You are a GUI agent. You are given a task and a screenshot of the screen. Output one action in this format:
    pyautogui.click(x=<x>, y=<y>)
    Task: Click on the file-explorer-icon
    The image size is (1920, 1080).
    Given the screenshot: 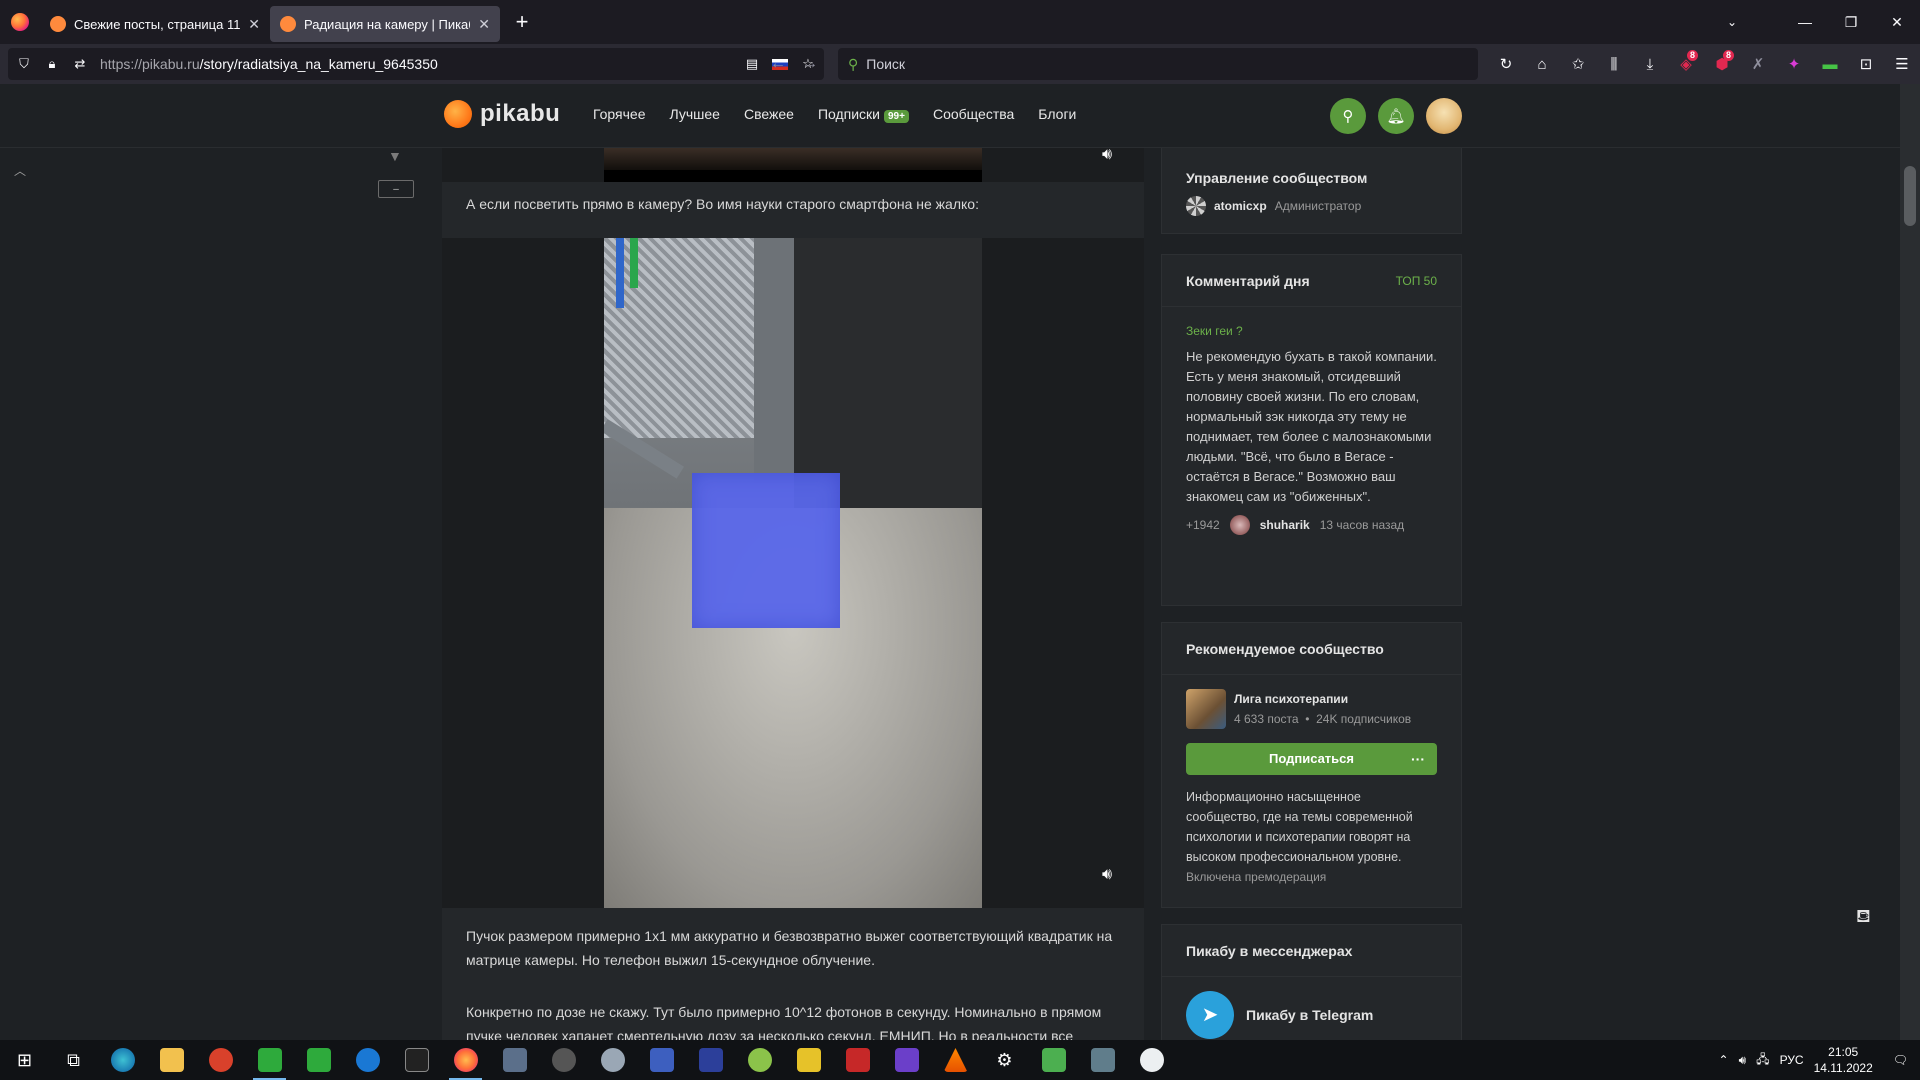 What is the action you would take?
    pyautogui.click(x=171, y=1060)
    